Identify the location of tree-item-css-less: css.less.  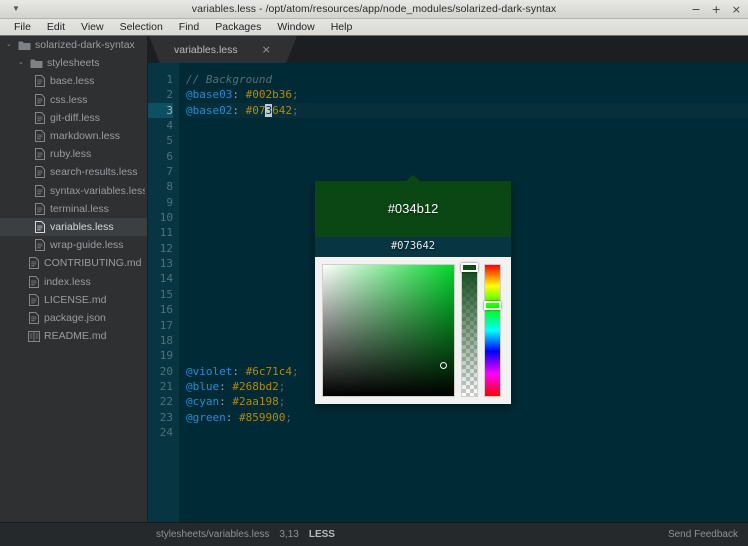
(73, 100).